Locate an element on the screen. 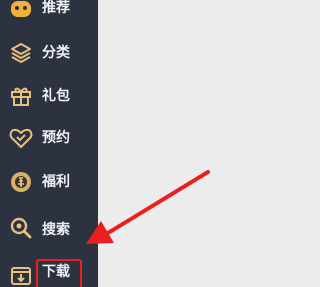  sidebar-item-recommend: 推荐 is located at coordinates (49, 15).